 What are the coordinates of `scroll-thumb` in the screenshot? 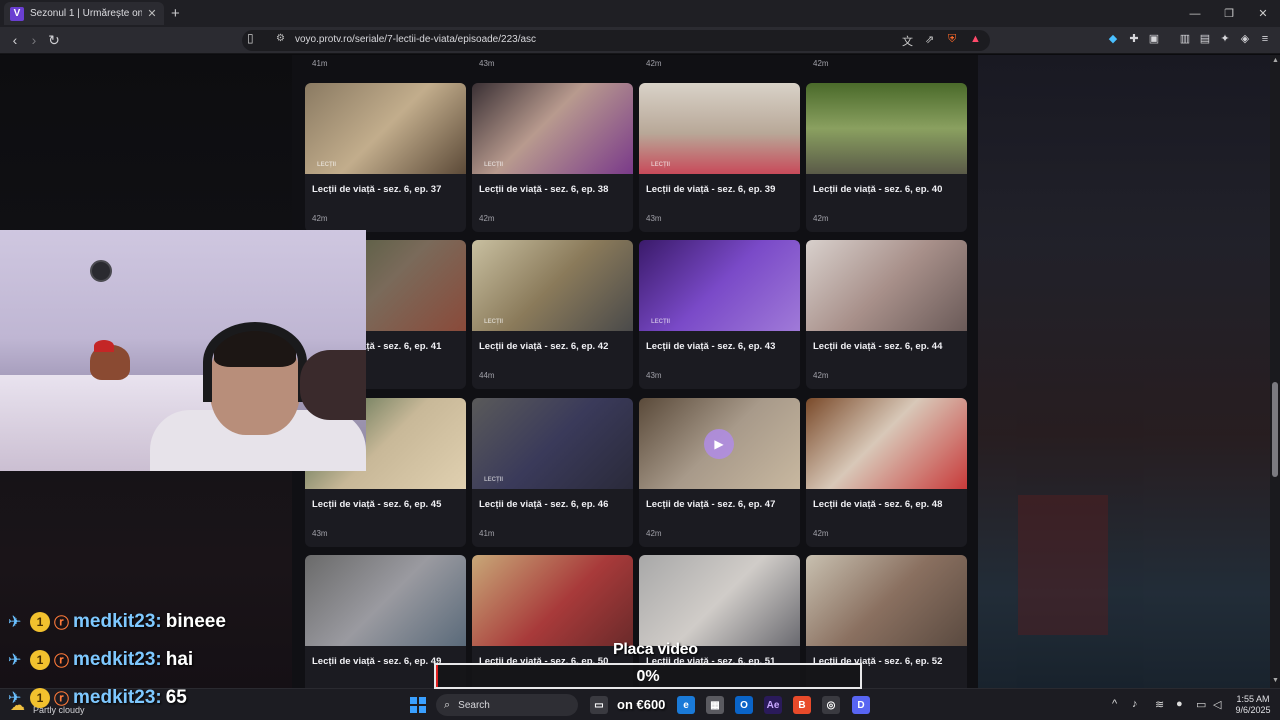 It's located at (1275, 429).